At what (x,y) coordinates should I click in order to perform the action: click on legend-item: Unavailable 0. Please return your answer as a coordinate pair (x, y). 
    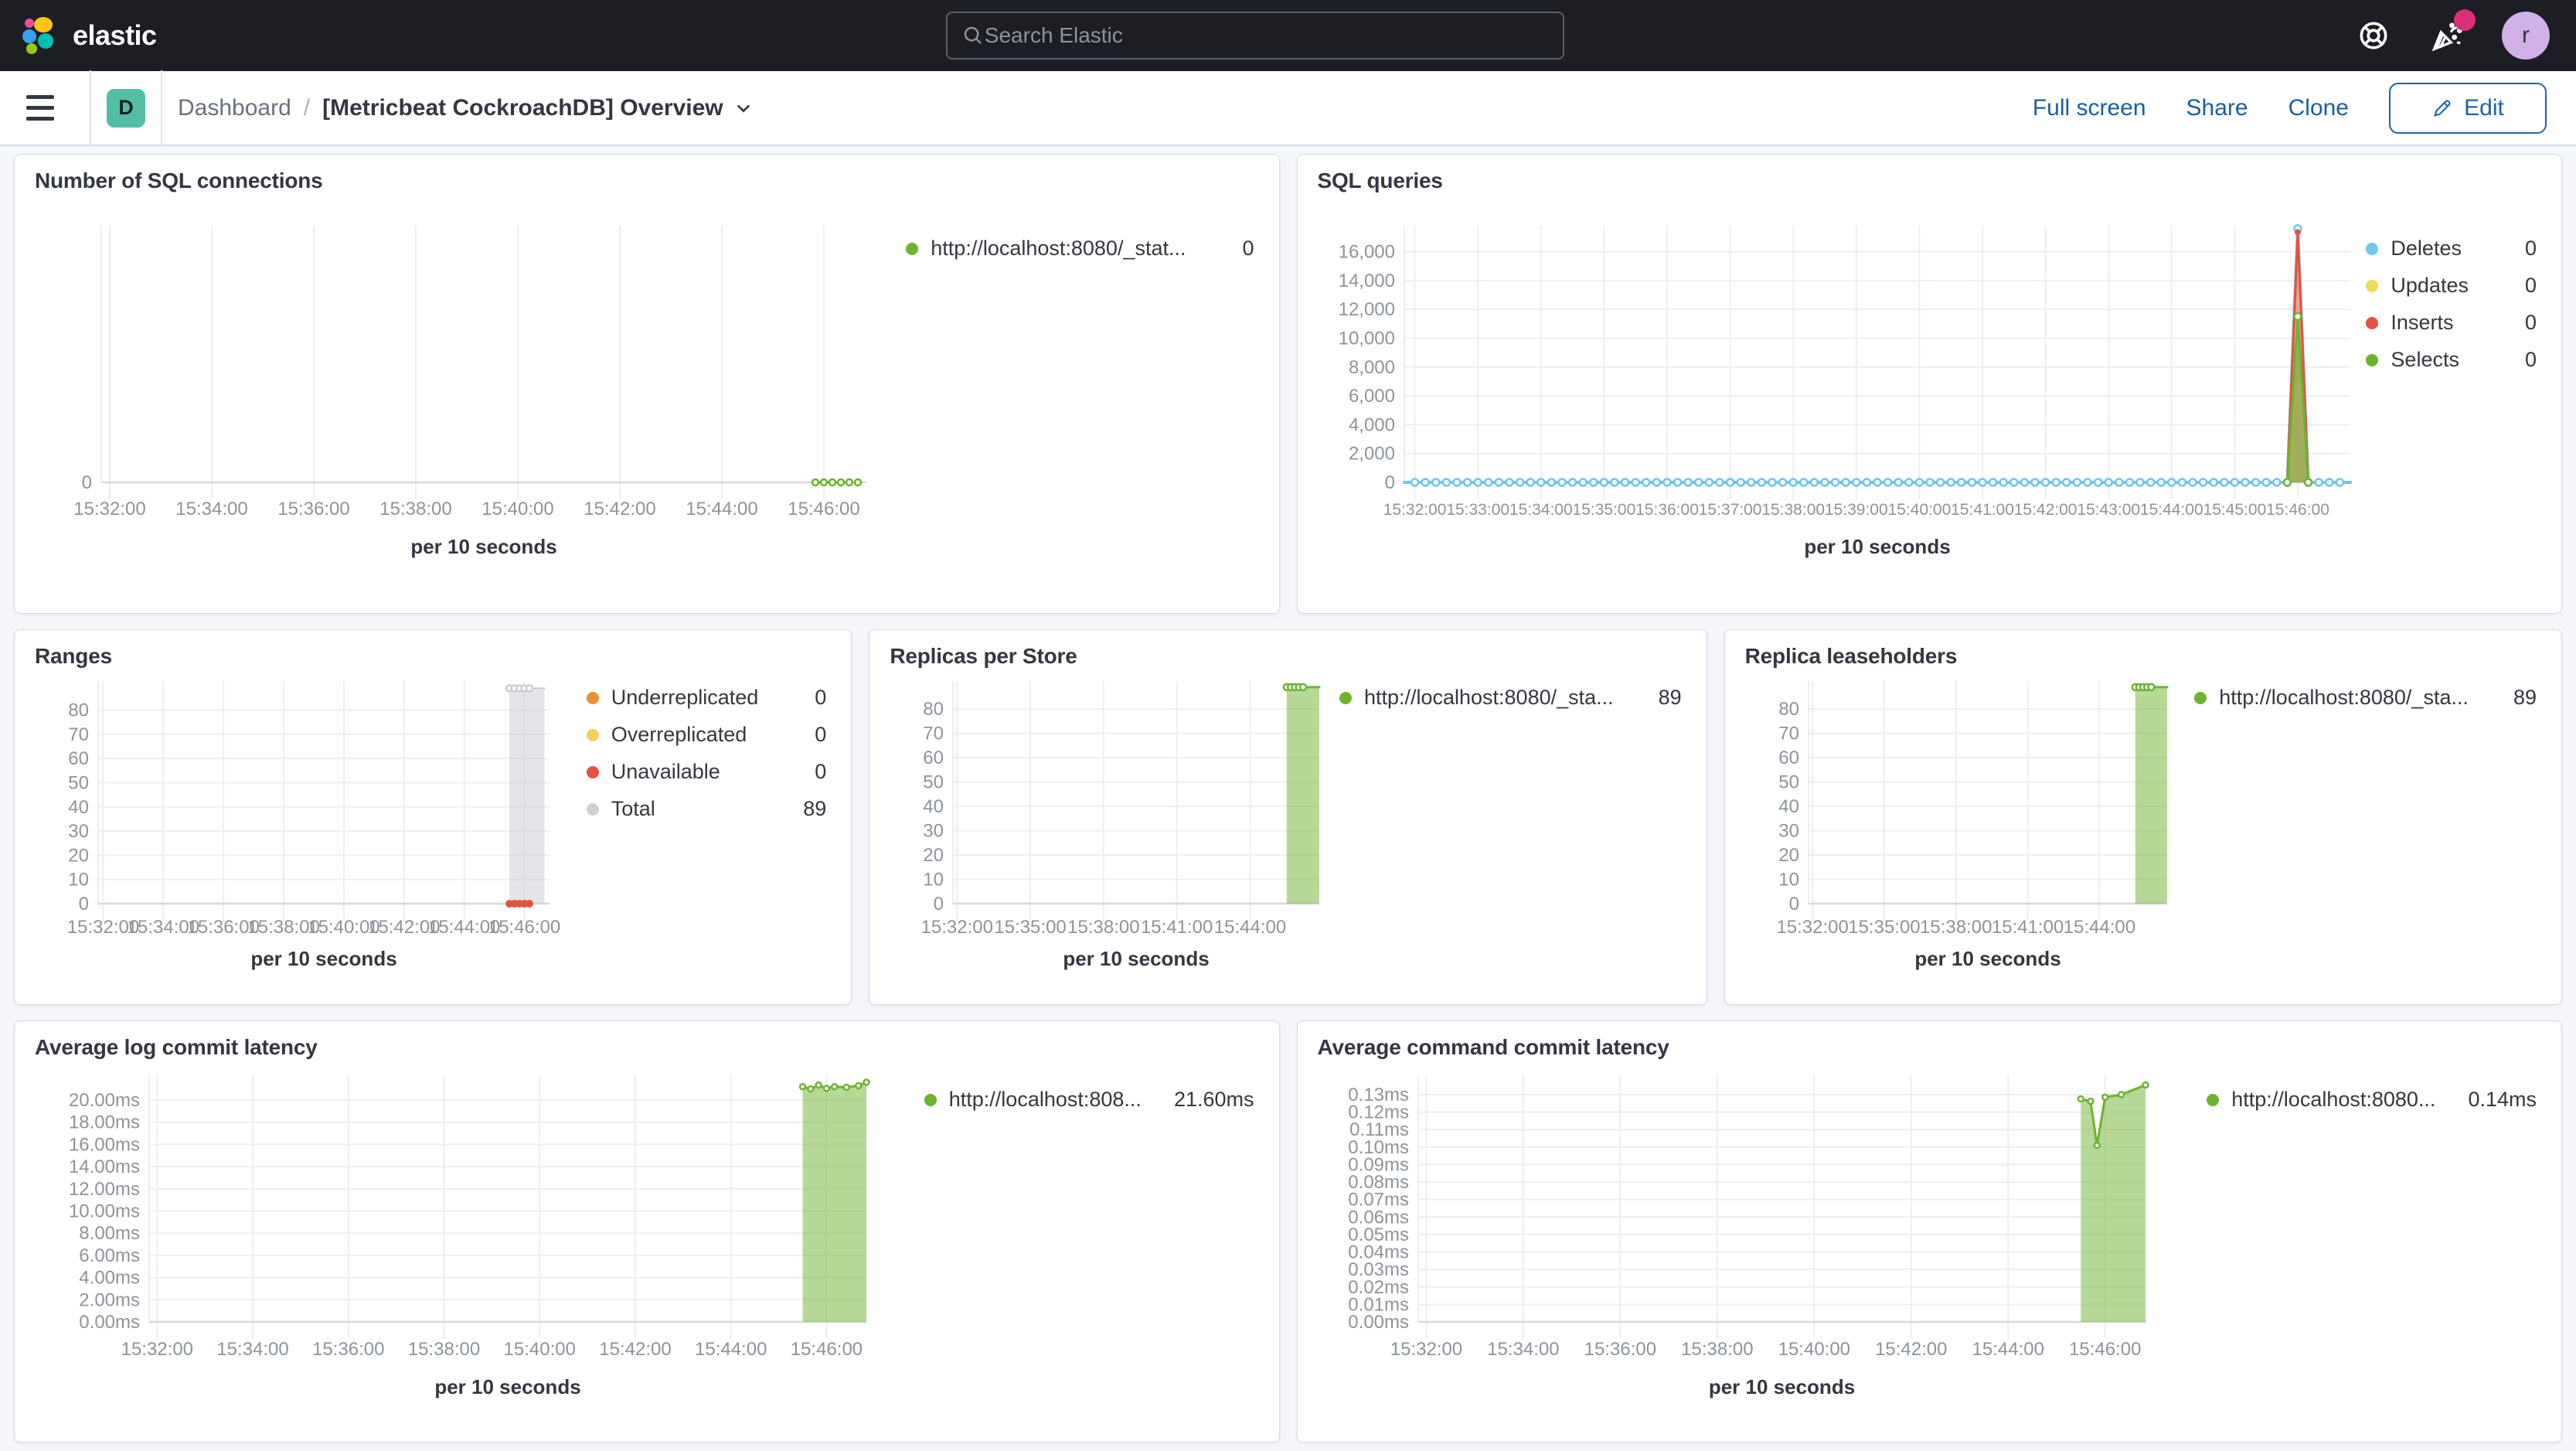
    Looking at the image, I should click on (706, 772).